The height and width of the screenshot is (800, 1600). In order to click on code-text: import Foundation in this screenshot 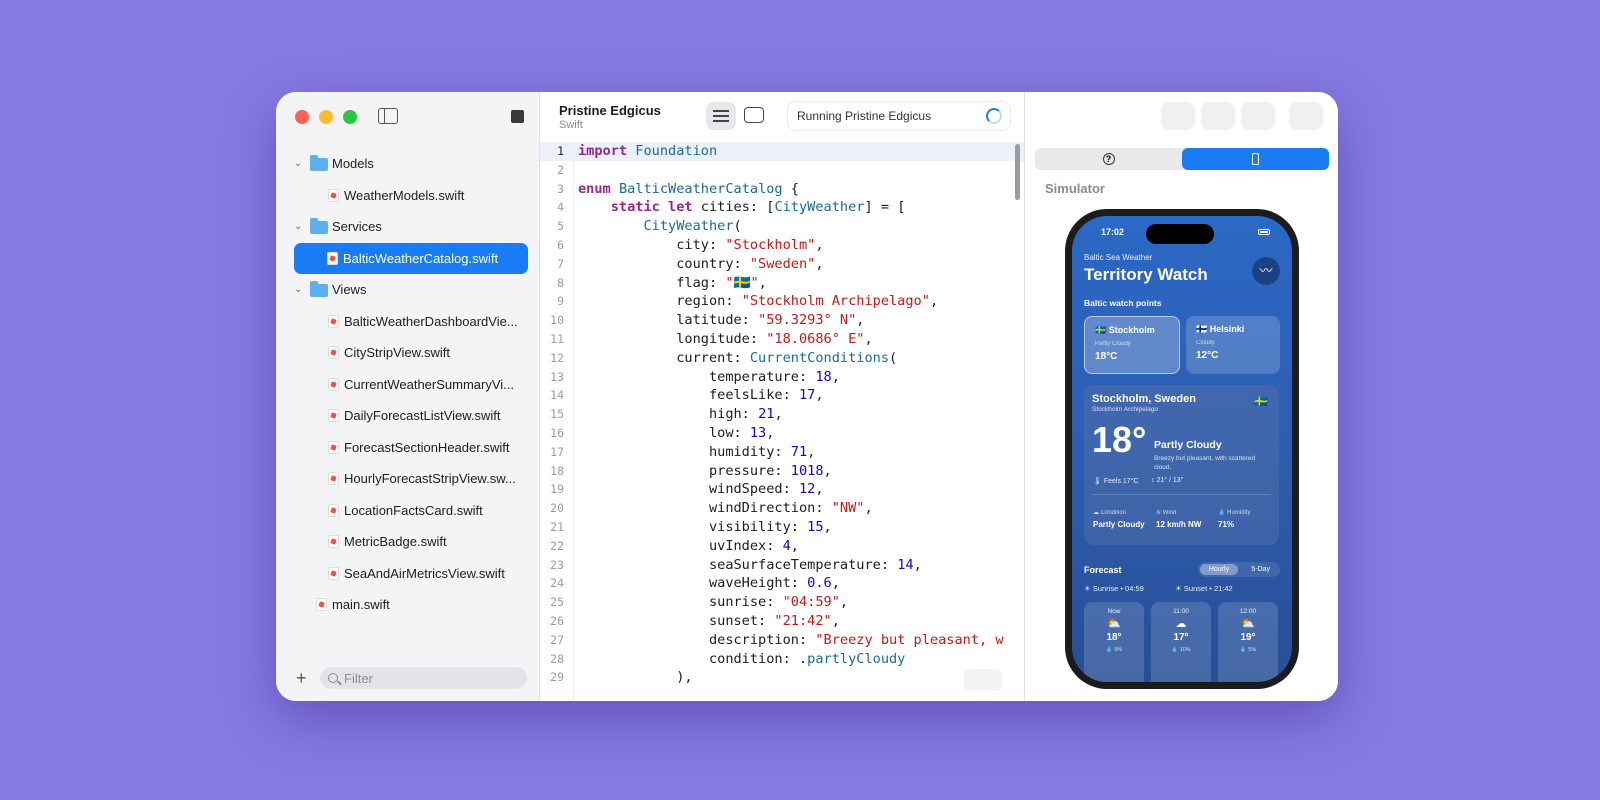, I will do `click(648, 151)`.